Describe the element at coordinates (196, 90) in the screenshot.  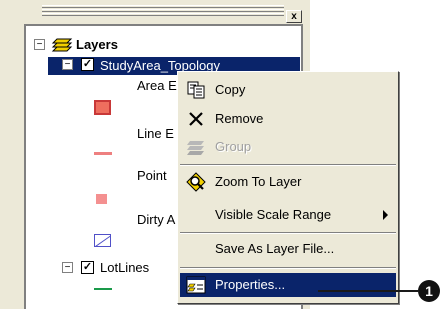
I see `copy-icon` at that location.